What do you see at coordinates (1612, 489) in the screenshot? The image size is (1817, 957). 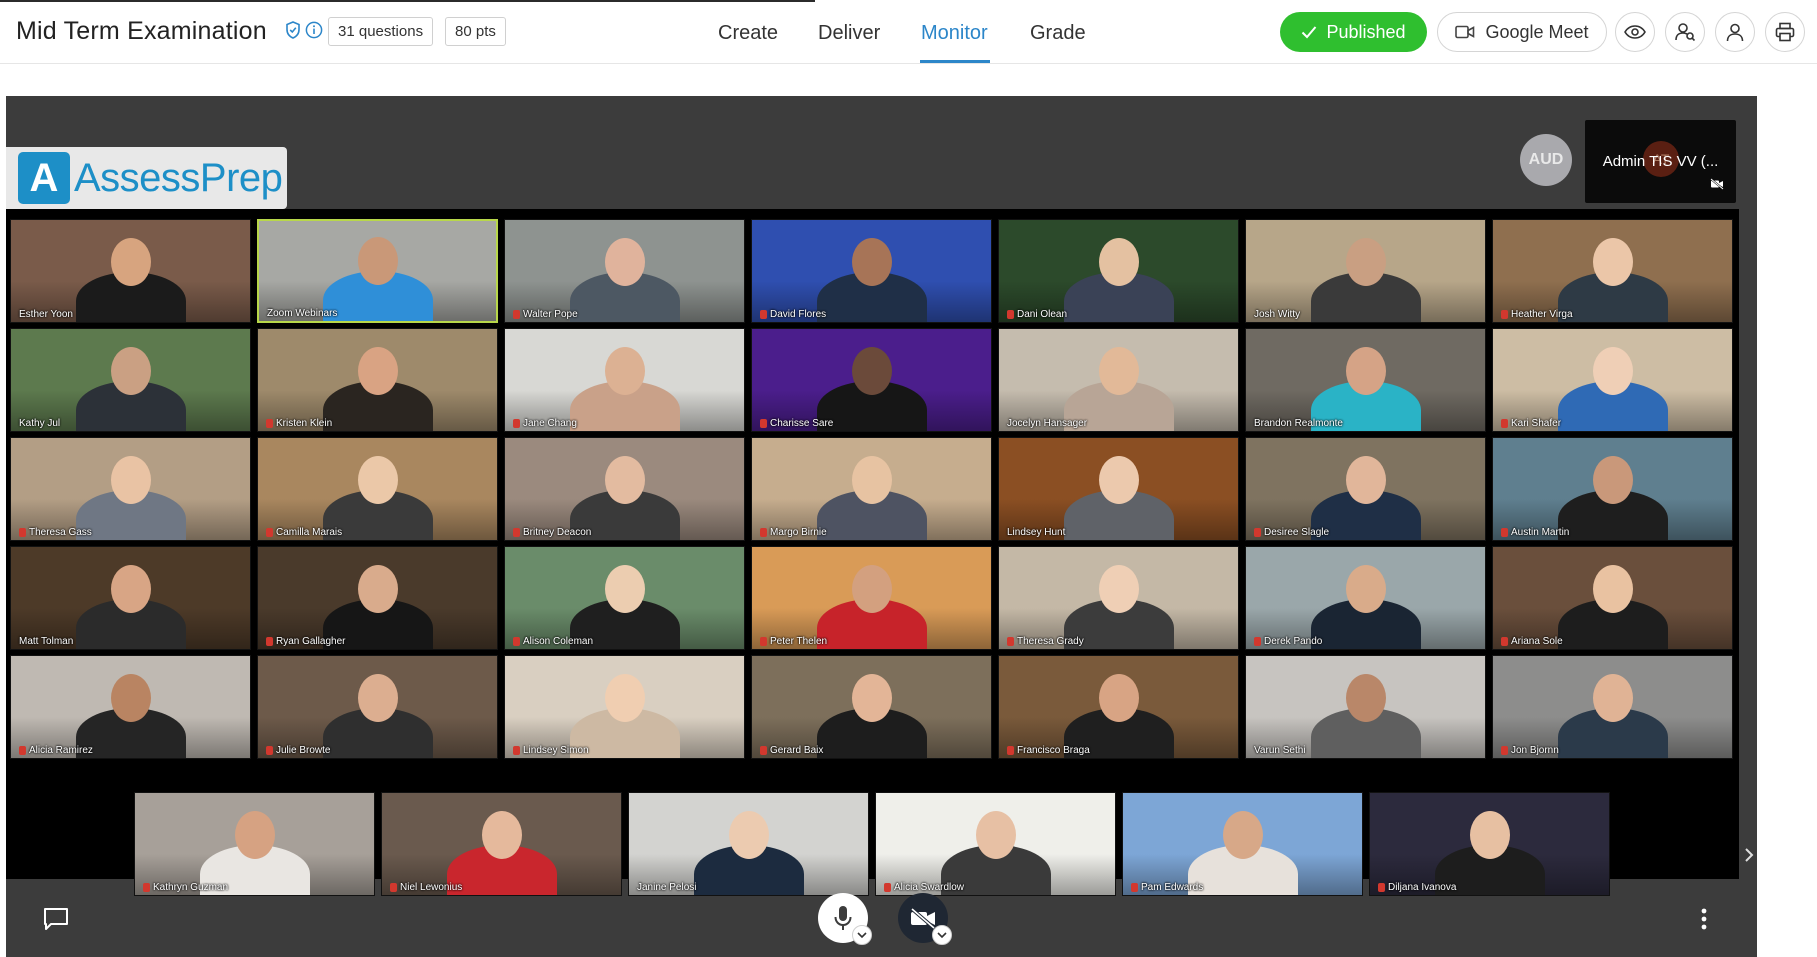 I see `participant-tile: Austin Martin` at bounding box center [1612, 489].